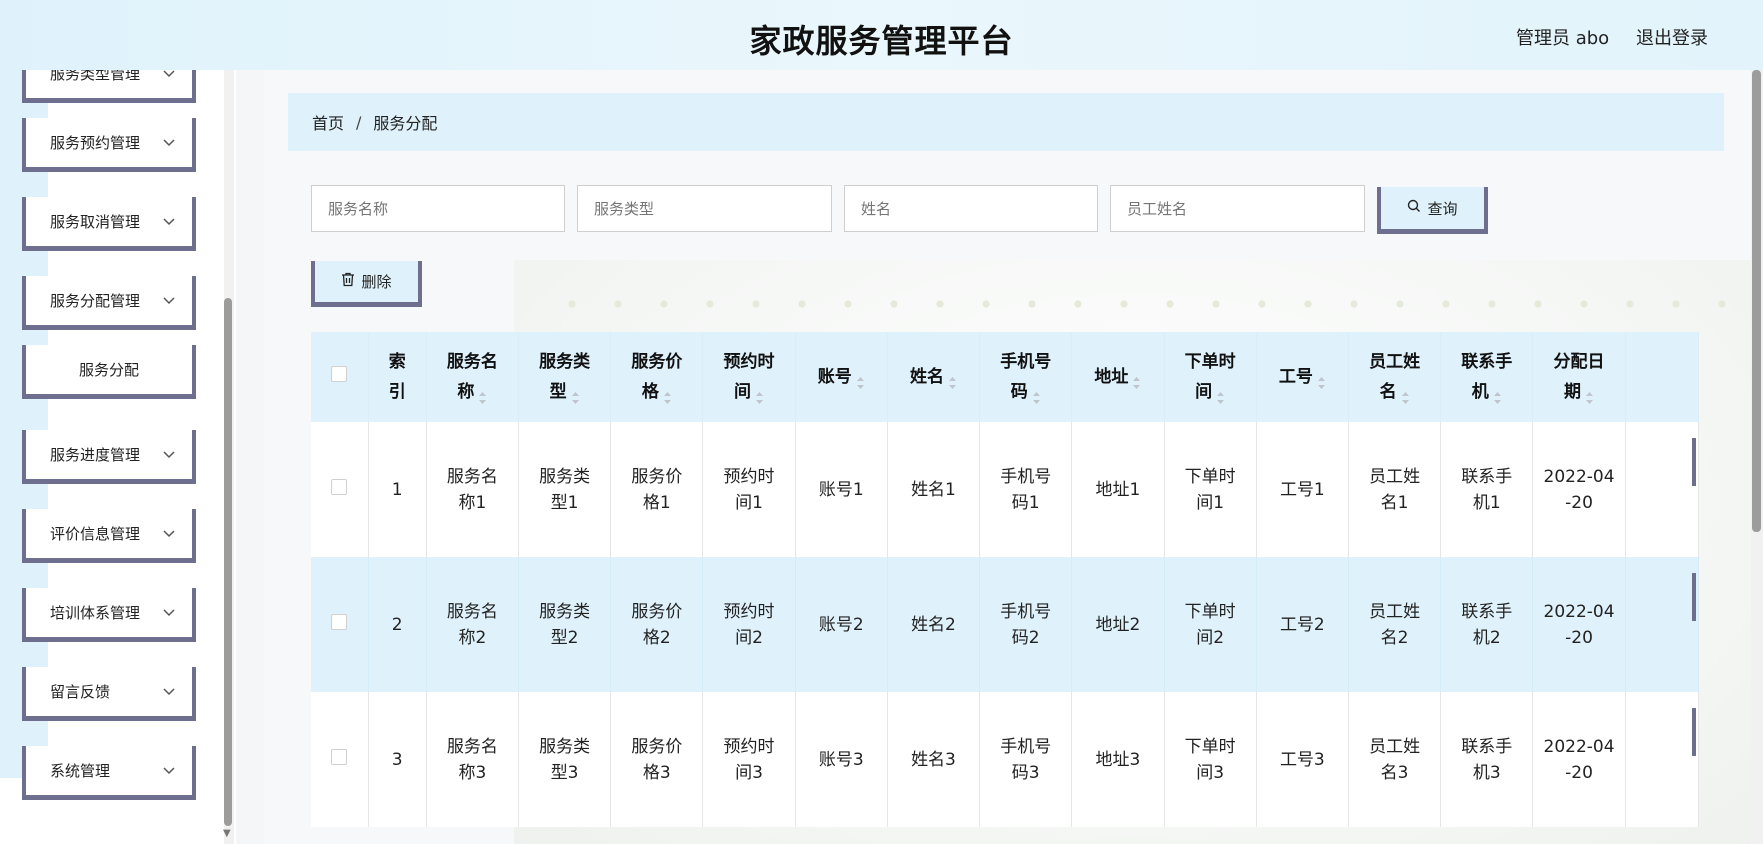 This screenshot has width=1763, height=844. I want to click on cell-text: 格2, so click(656, 637).